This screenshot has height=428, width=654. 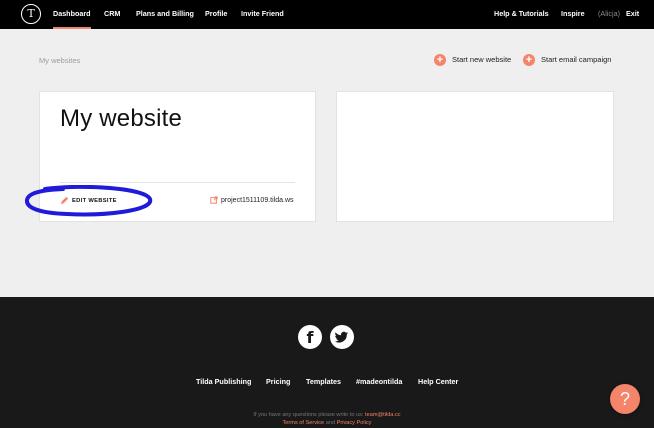 What do you see at coordinates (64, 200) in the screenshot?
I see `pencil-icon` at bounding box center [64, 200].